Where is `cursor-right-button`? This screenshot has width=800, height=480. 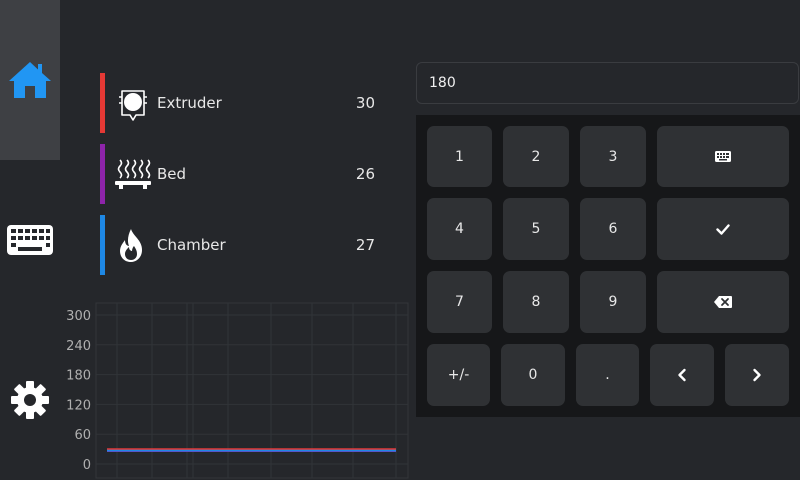
cursor-right-button is located at coordinates (757, 375).